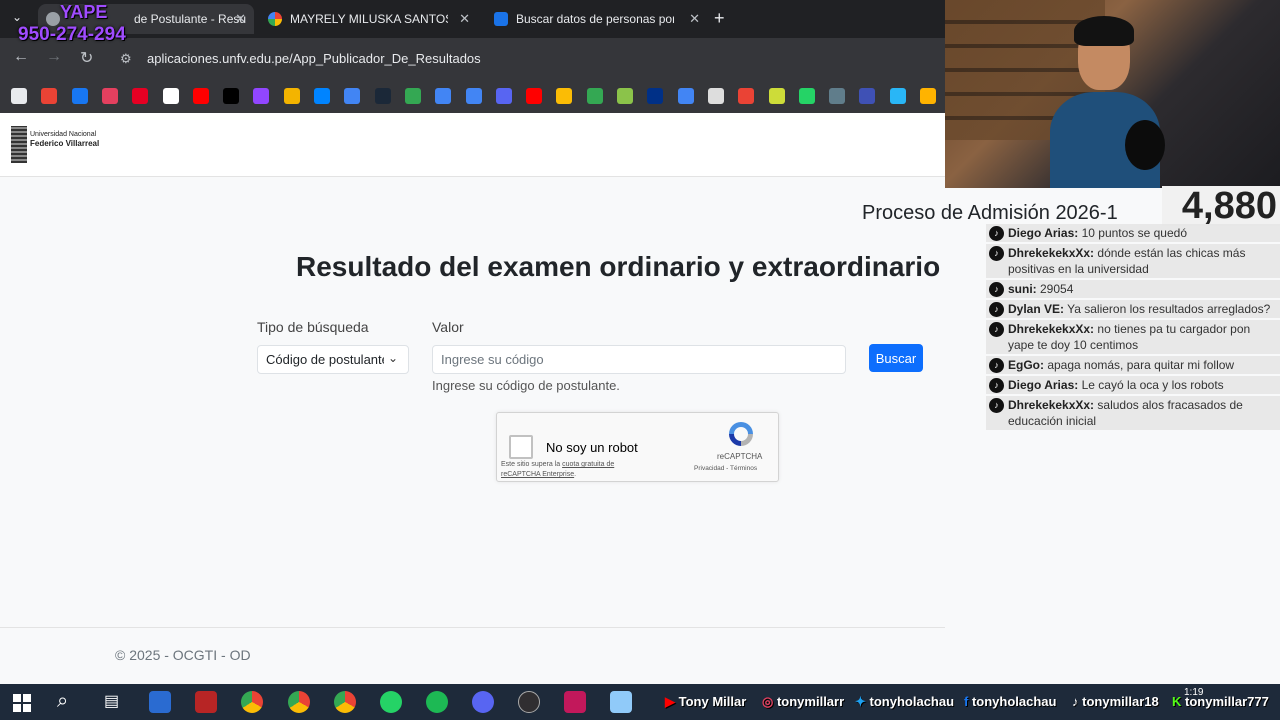 Image resolution: width=1280 pixels, height=720 pixels. Describe the element at coordinates (443, 96) in the screenshot. I see `translate-icon` at that location.